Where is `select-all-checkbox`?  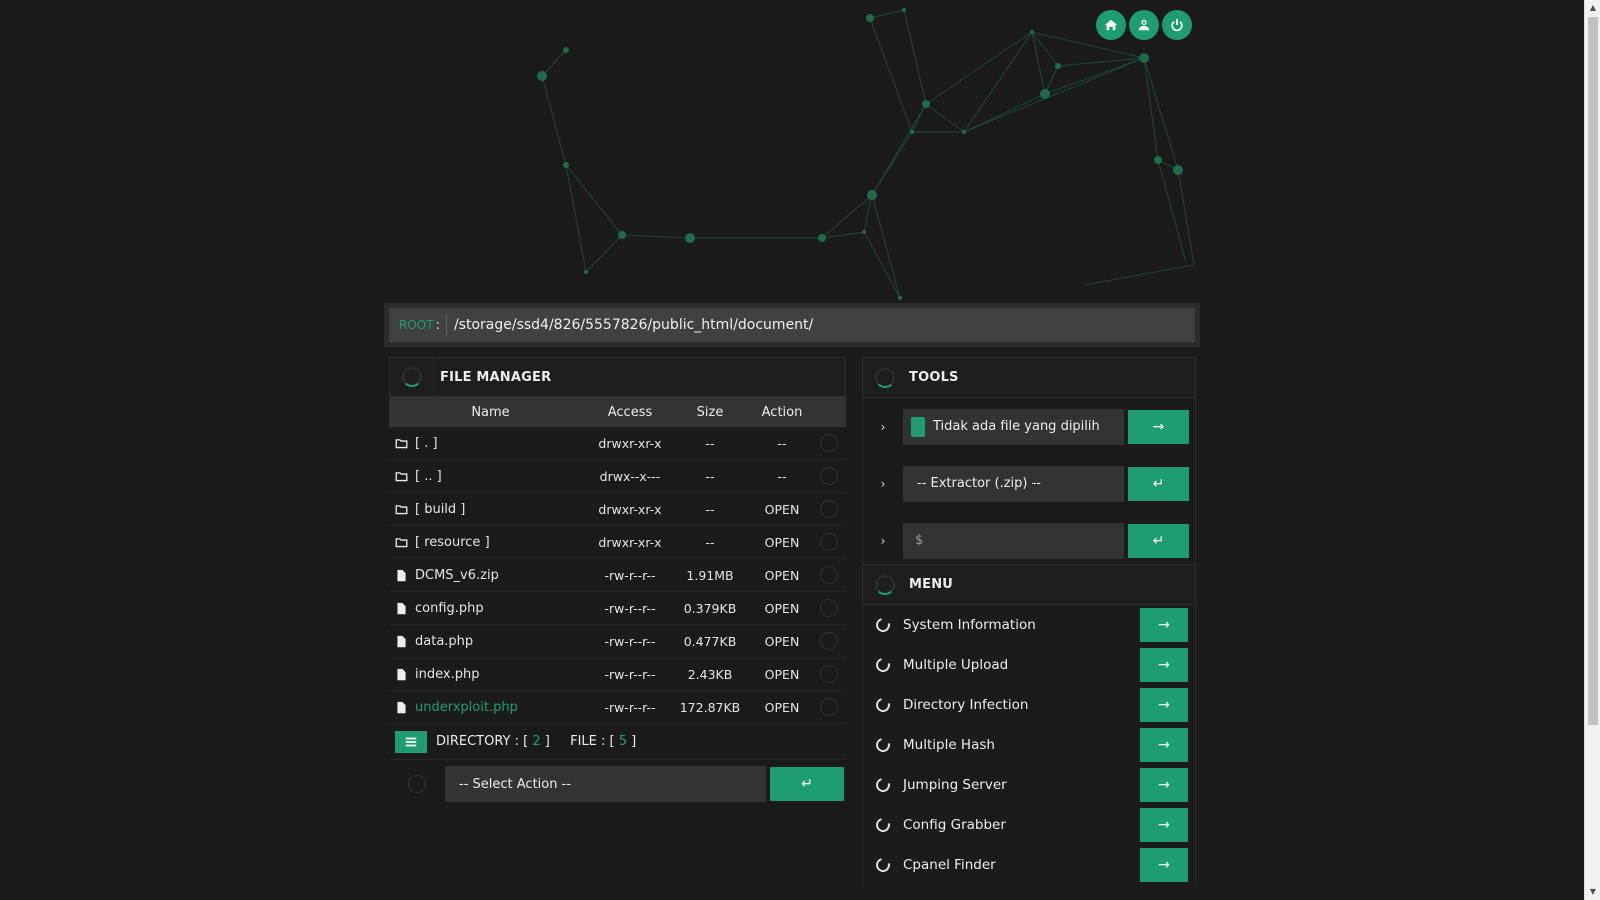
select-all-checkbox is located at coordinates (417, 784).